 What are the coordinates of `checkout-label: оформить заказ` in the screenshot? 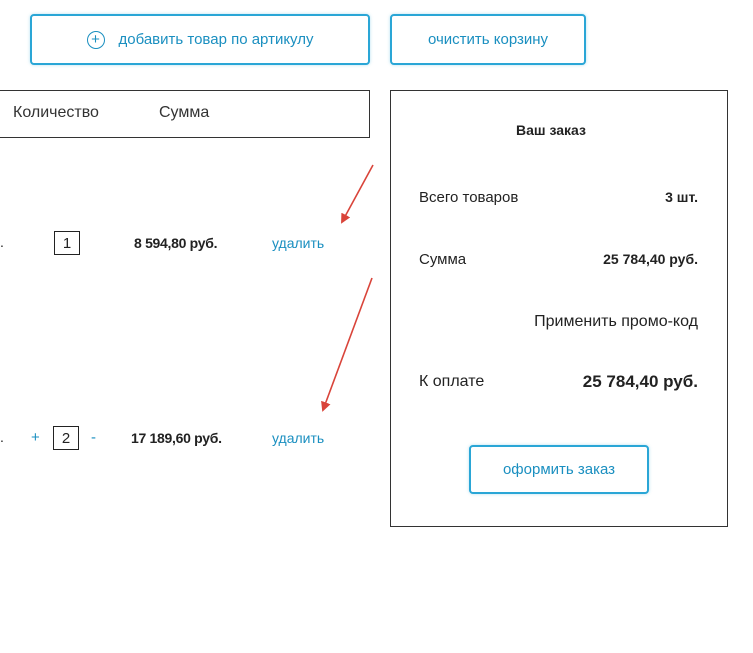 It's located at (559, 469).